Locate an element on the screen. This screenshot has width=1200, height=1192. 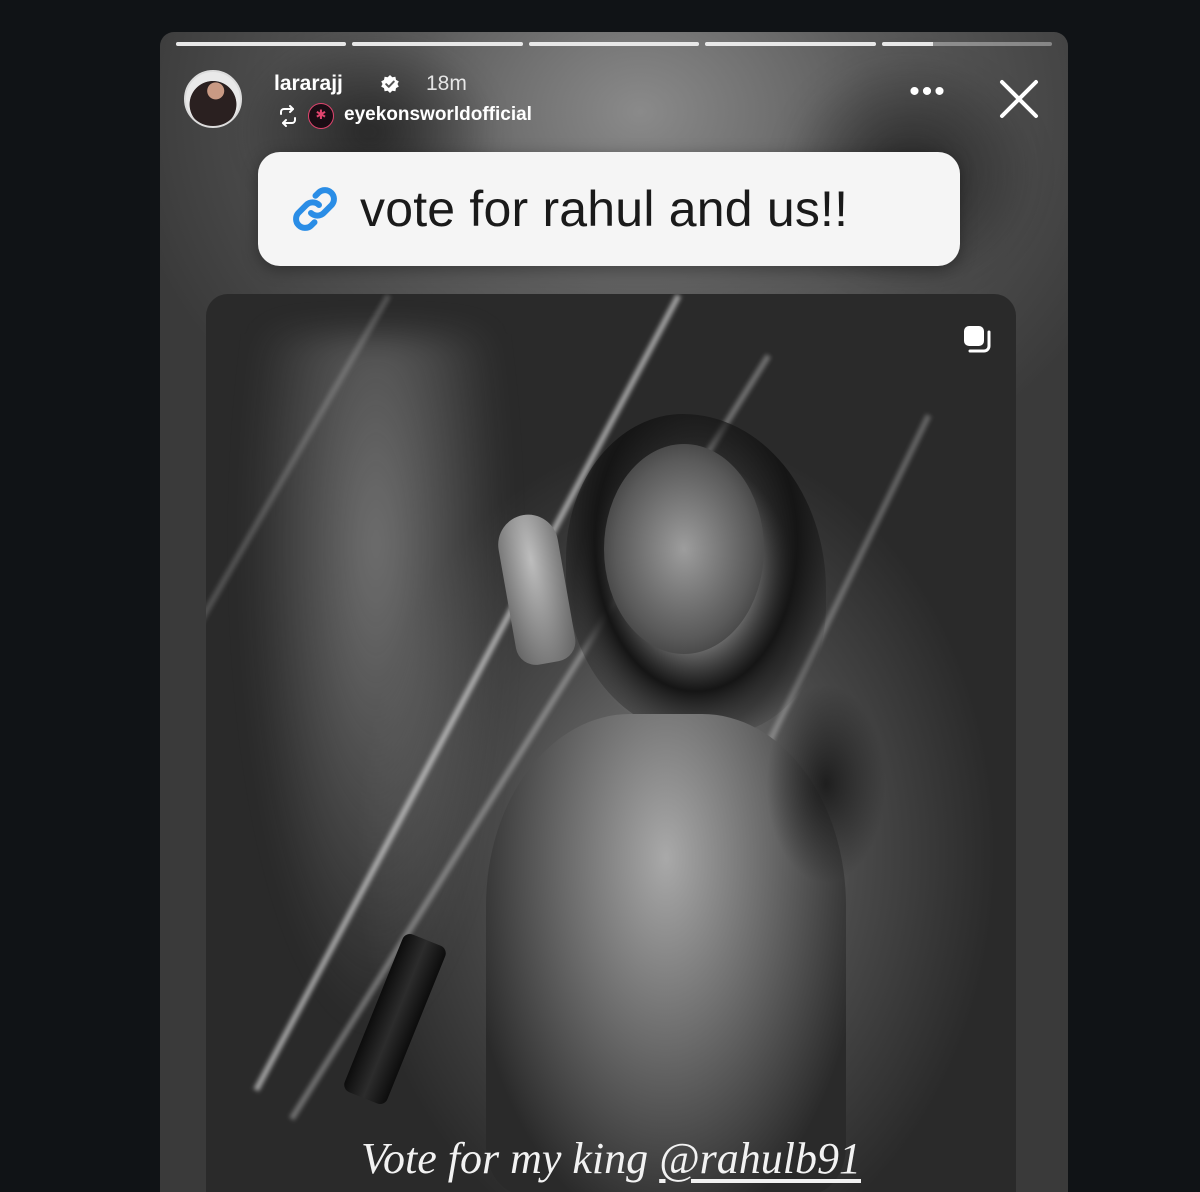
username: lararajj is located at coordinates (308, 84).